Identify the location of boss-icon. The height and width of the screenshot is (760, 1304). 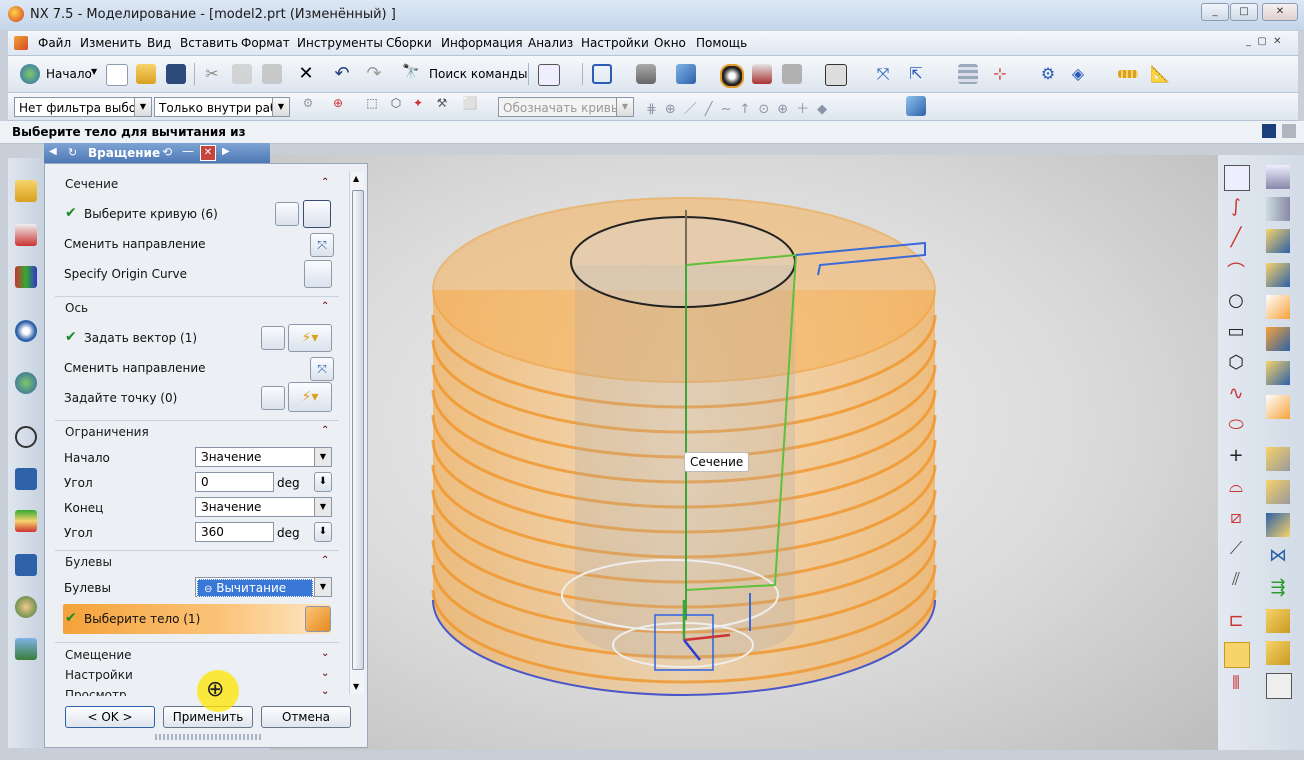
(1278, 275).